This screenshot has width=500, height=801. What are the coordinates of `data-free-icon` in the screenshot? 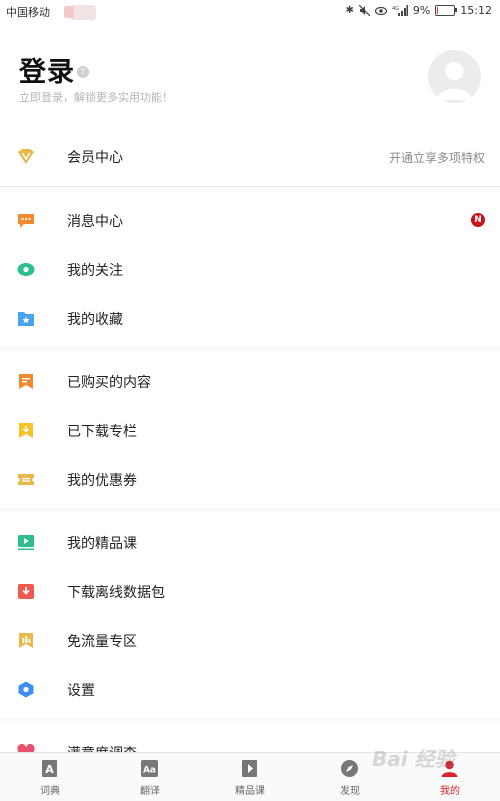 It's located at (26, 640).